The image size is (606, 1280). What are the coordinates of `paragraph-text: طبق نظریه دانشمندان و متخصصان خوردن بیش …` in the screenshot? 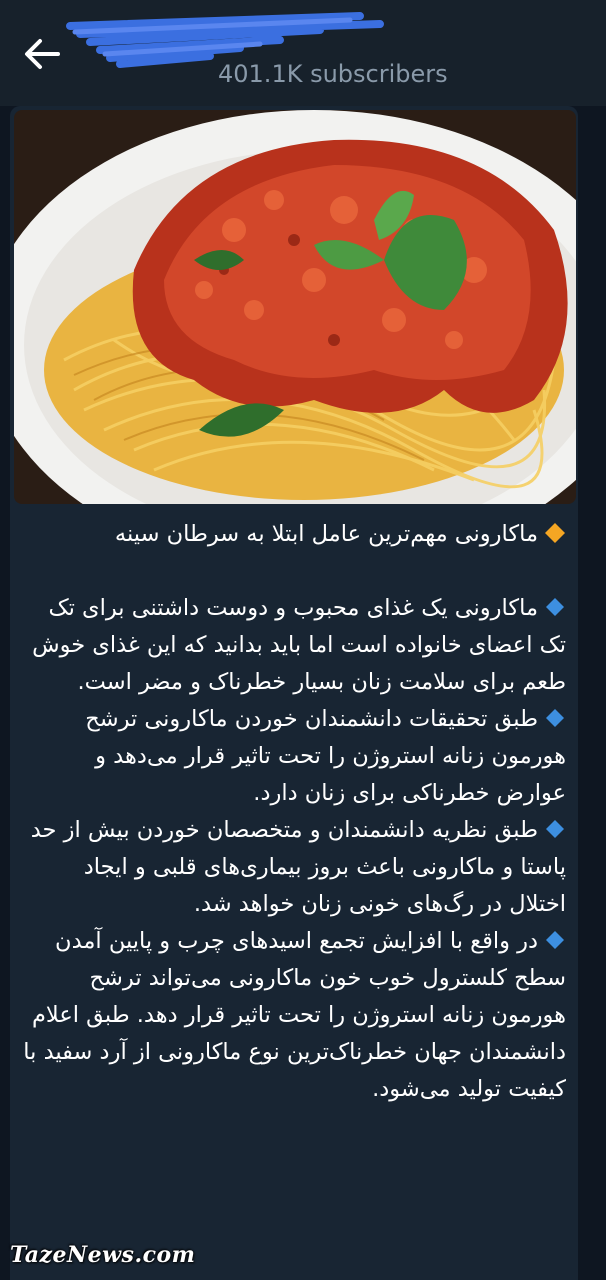 It's located at (298, 867).